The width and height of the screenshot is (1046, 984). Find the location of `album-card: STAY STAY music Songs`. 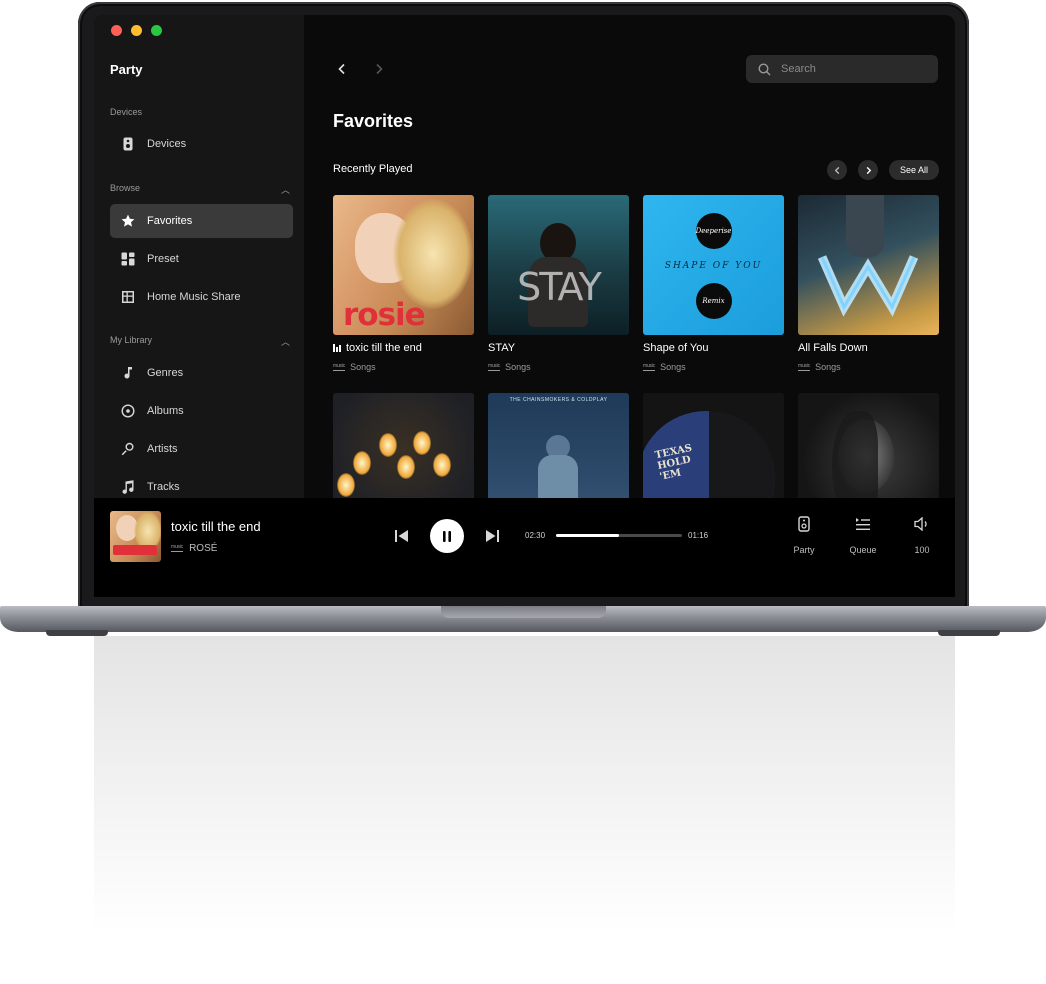

album-card: STAY STAY music Songs is located at coordinates (558, 283).